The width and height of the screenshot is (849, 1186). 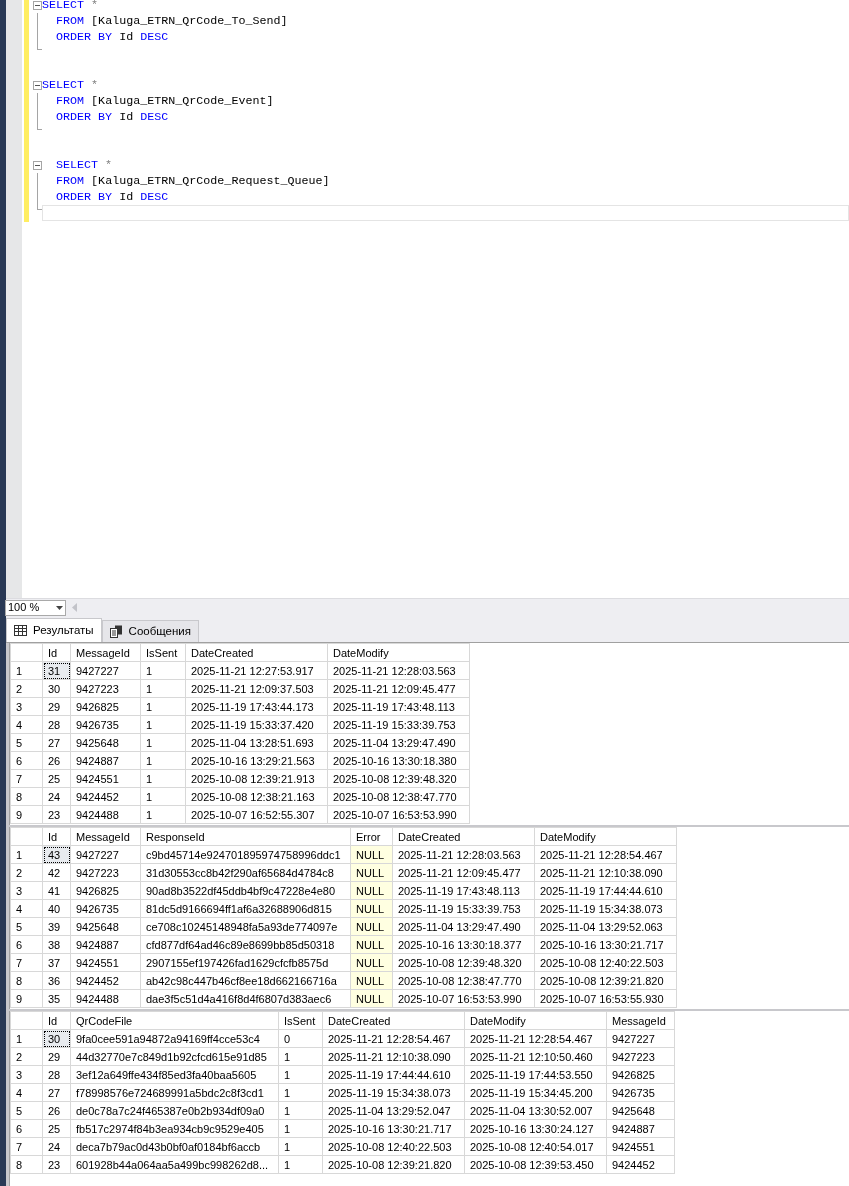 What do you see at coordinates (640, 1074) in the screenshot?
I see `table-cell: 9426825` at bounding box center [640, 1074].